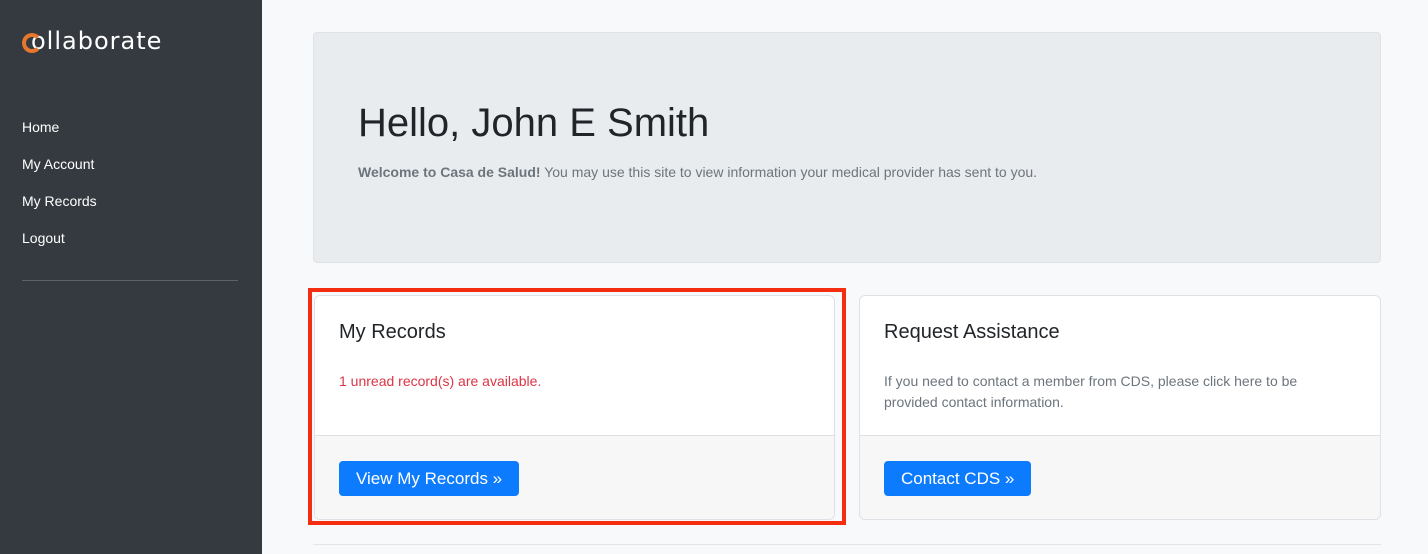 Image resolution: width=1428 pixels, height=554 pixels. I want to click on view-my-records-button: View My Records », so click(429, 478).